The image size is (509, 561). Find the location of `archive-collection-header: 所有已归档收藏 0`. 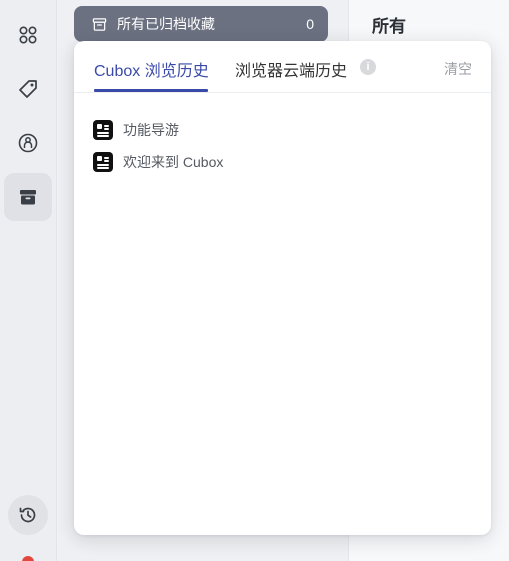

archive-collection-header: 所有已归档收藏 0 is located at coordinates (201, 24).